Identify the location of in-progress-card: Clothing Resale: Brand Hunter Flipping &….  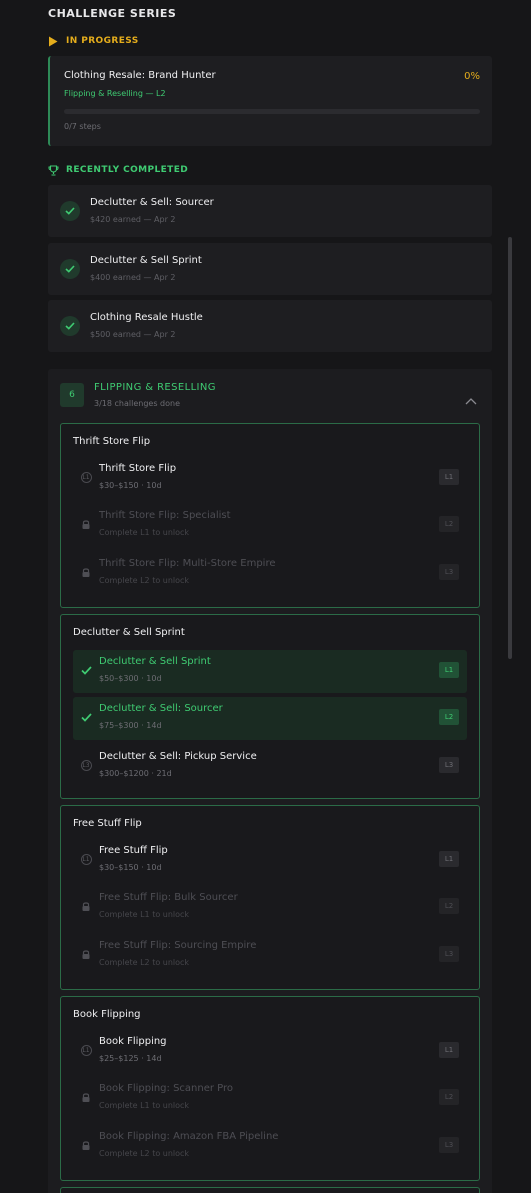
(270, 101).